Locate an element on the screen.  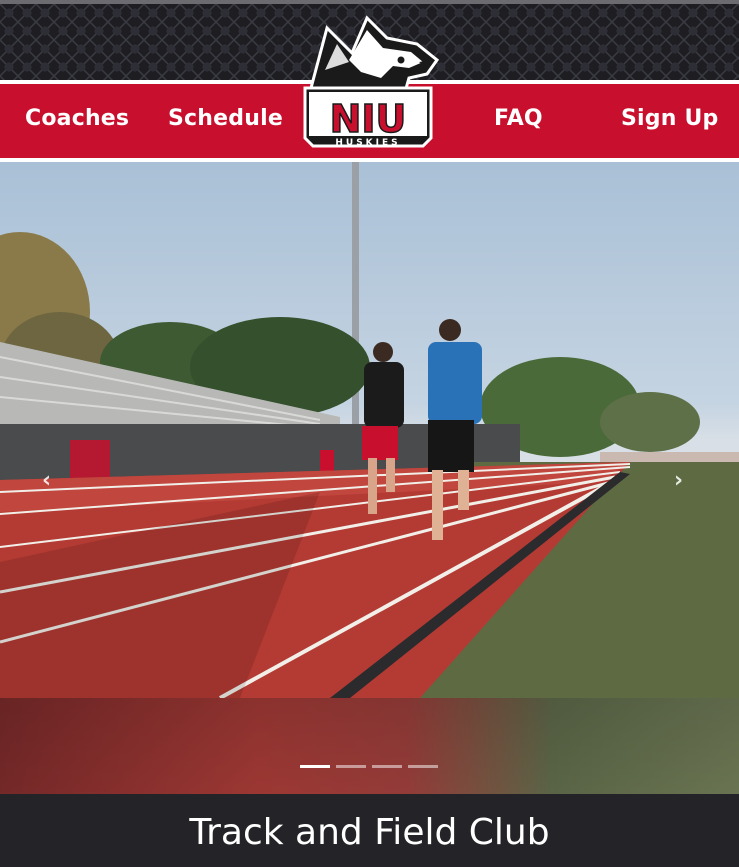
nav-schedule: Schedule is located at coordinates (225, 118).